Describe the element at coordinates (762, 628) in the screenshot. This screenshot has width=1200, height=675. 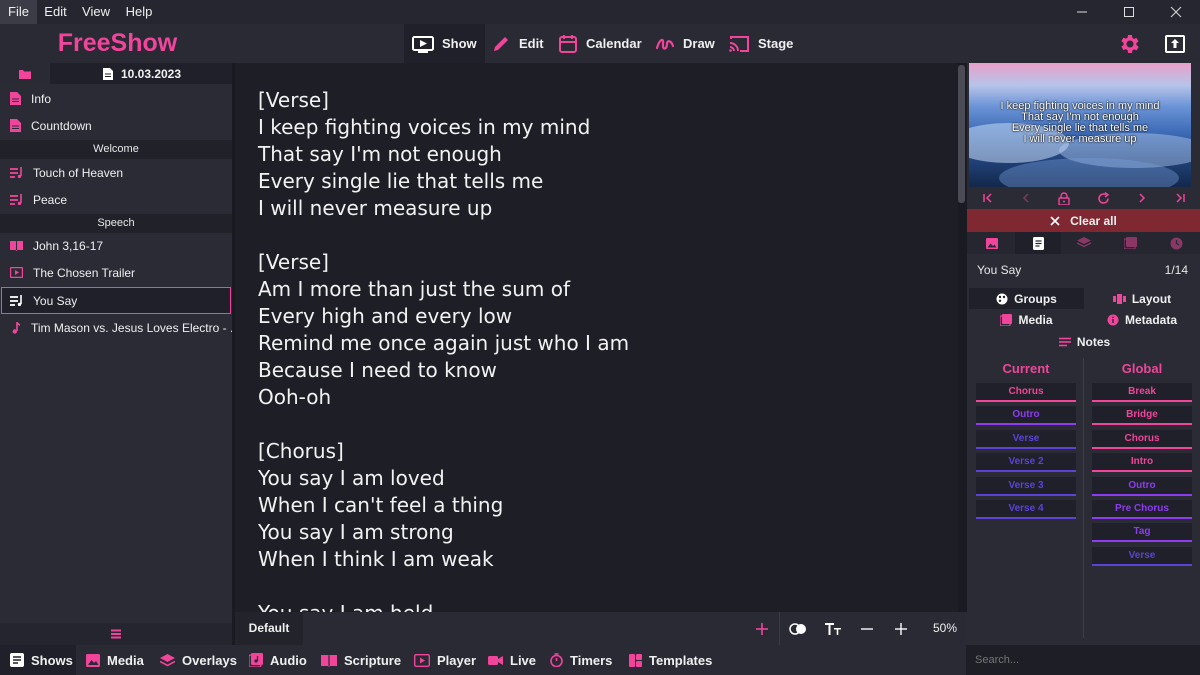
I see `add-layout-plus-icon` at that location.